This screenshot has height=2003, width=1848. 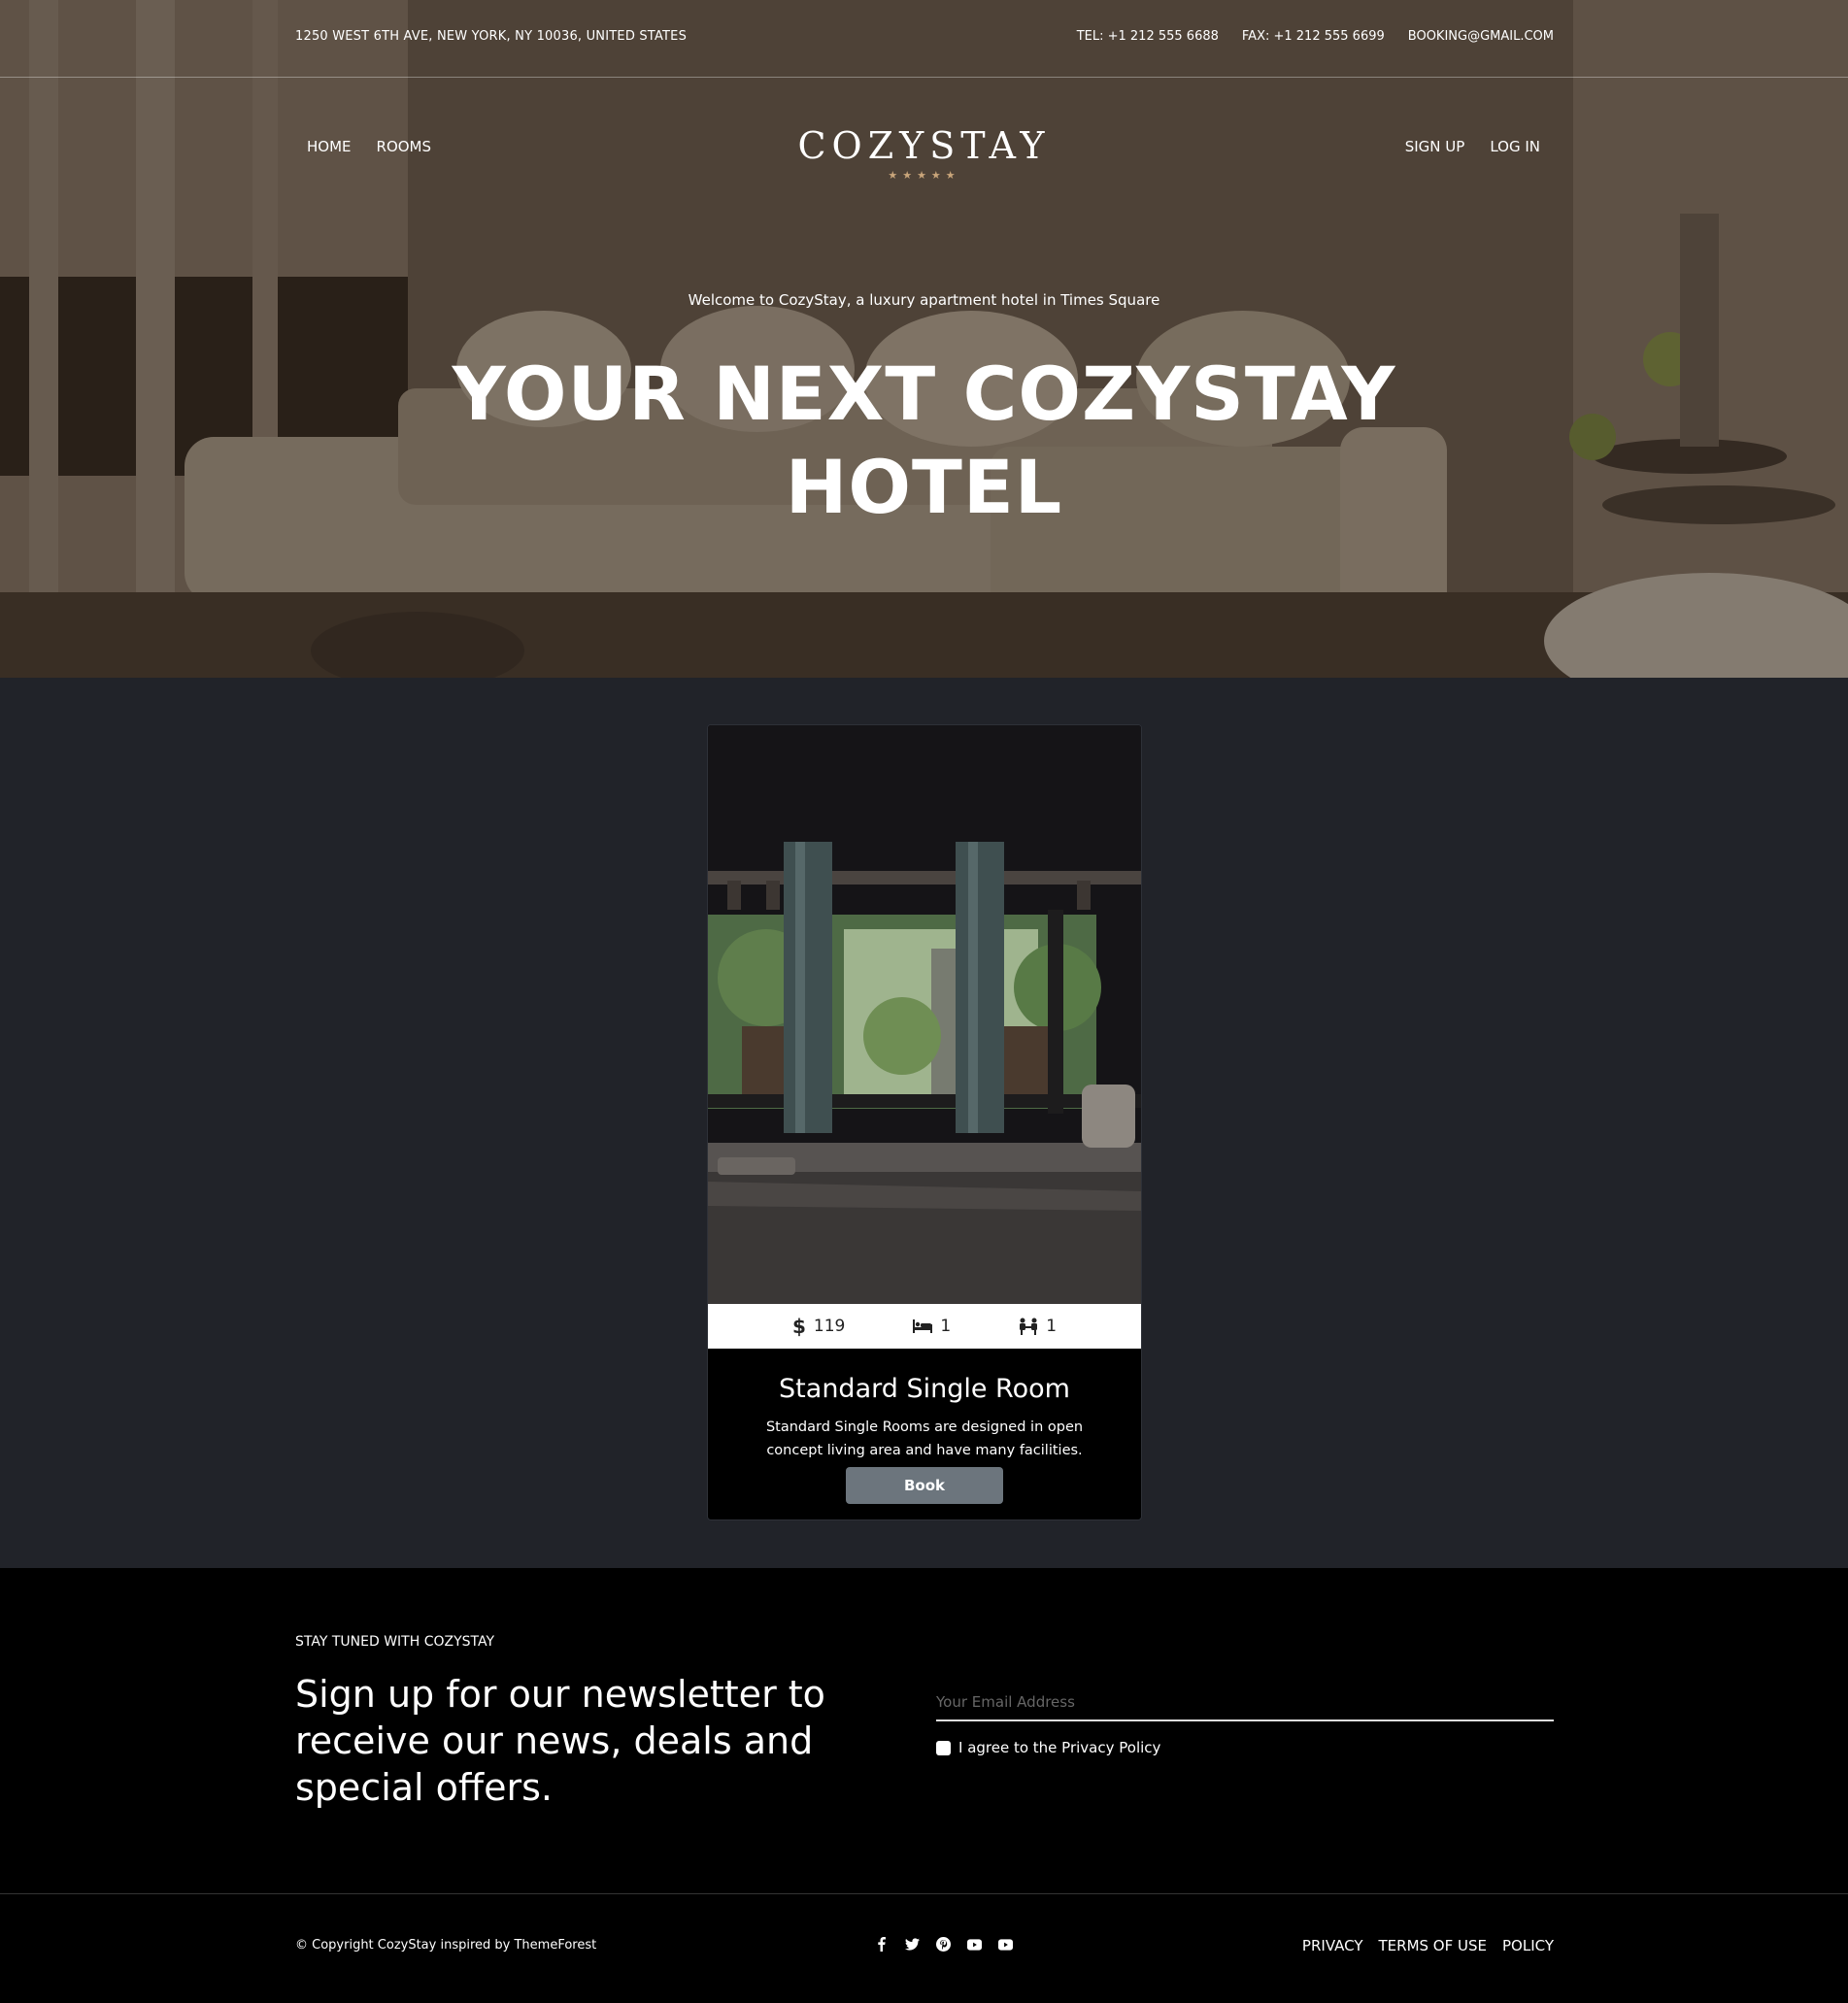 I want to click on sign-up-link: SIGN UP, so click(x=1435, y=146).